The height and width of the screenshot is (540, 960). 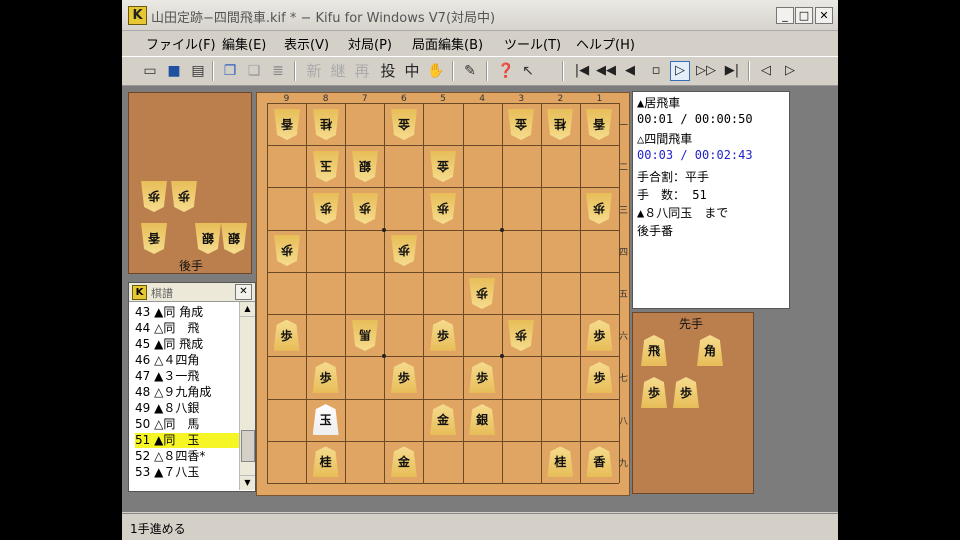 I want to click on context-help-icon: ↖, so click(x=528, y=71).